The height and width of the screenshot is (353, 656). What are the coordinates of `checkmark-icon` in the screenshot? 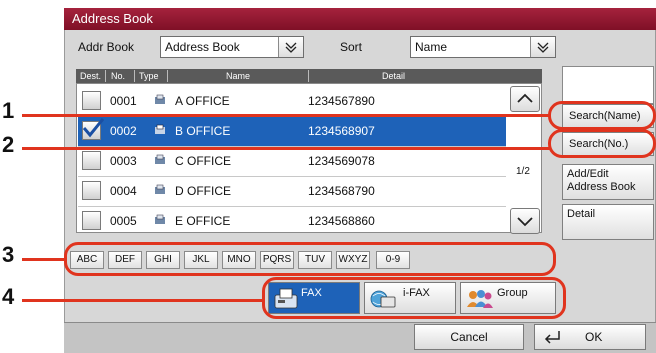 It's located at (93, 128).